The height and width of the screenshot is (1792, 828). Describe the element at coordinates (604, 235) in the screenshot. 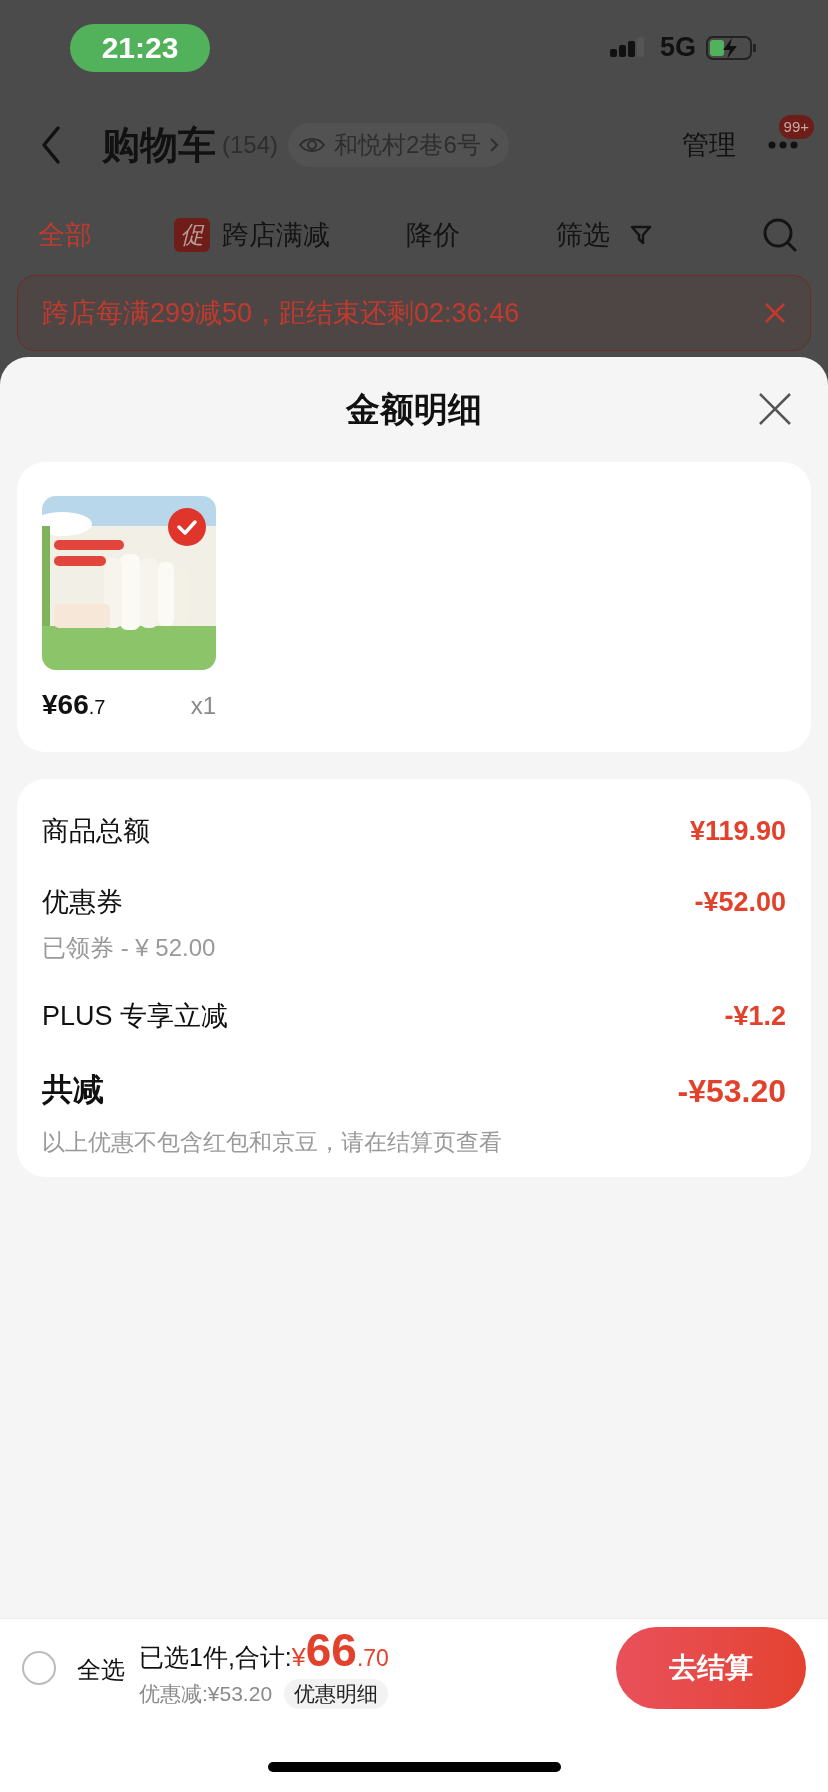

I see `filter-tab: 筛选` at that location.